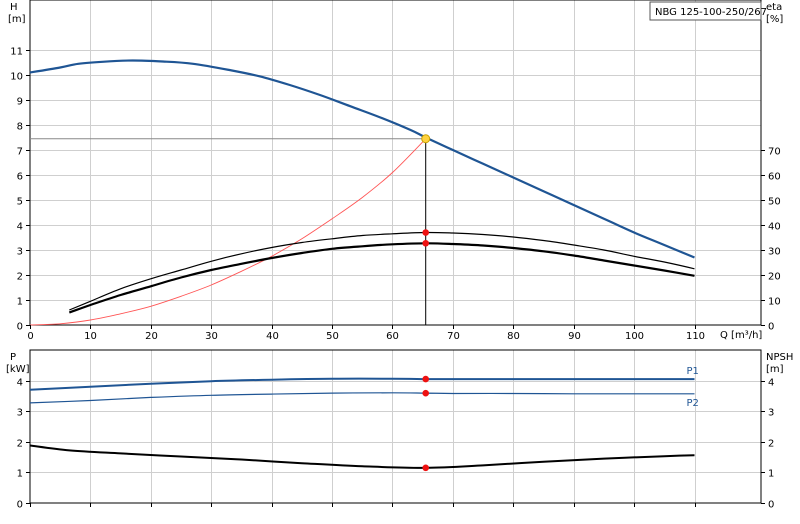  I want to click on x-tick-label: 70, so click(453, 336).